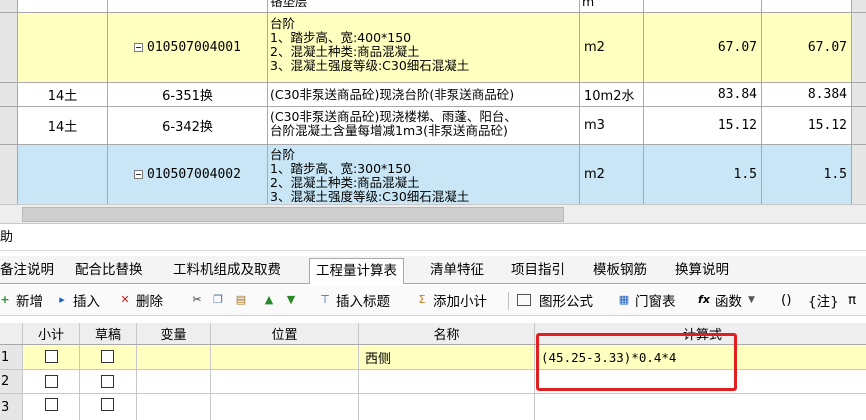 Image resolution: width=866 pixels, height=420 pixels. I want to click on move-up-button: ▲, so click(271, 300).